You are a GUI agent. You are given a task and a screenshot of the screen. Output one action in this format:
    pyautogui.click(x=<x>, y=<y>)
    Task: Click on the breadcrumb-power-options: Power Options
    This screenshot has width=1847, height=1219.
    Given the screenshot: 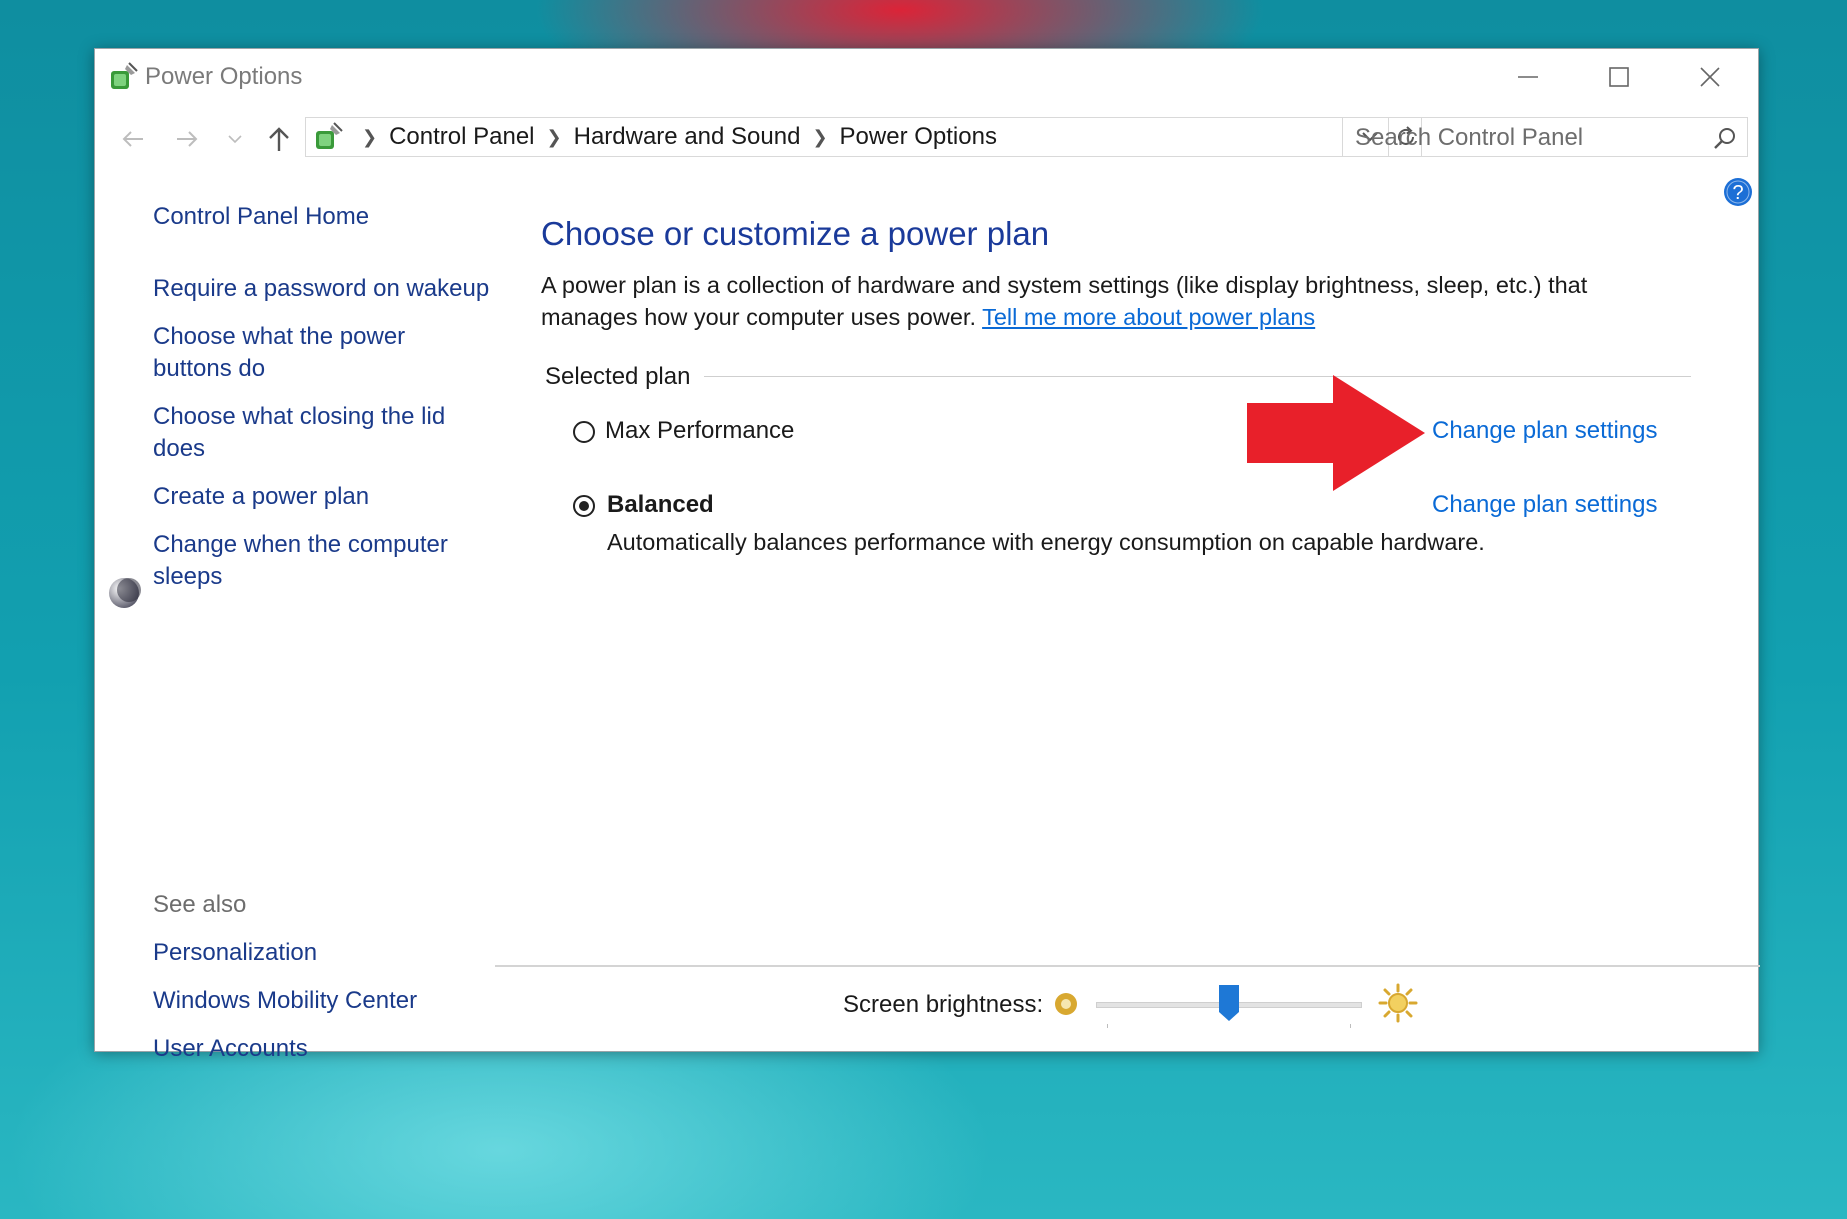 What is the action you would take?
    pyautogui.click(x=918, y=137)
    